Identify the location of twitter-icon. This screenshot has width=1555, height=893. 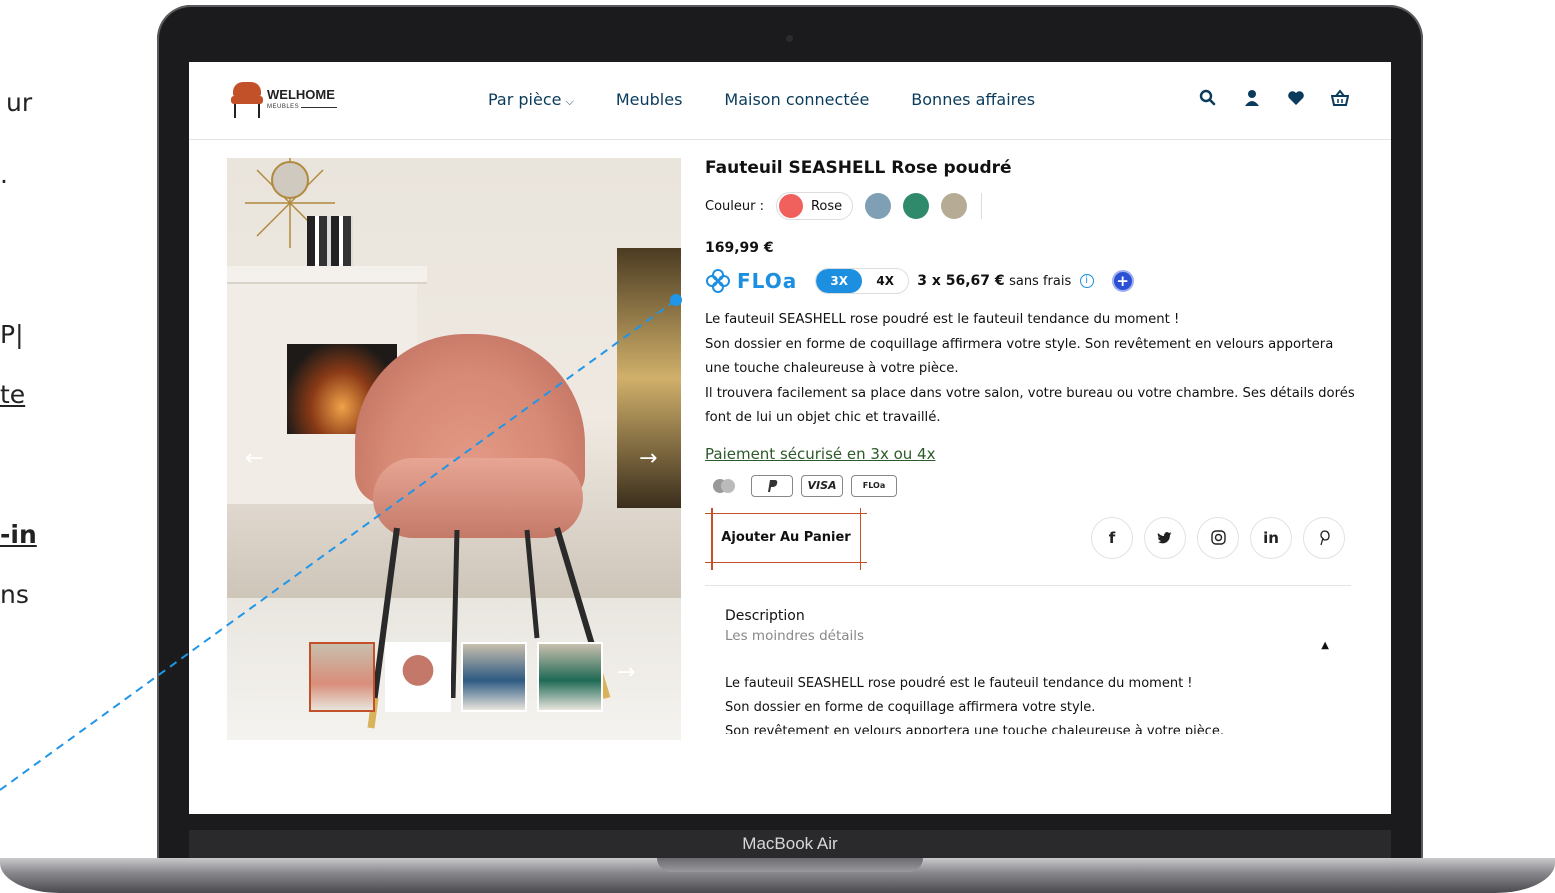
(1165, 537).